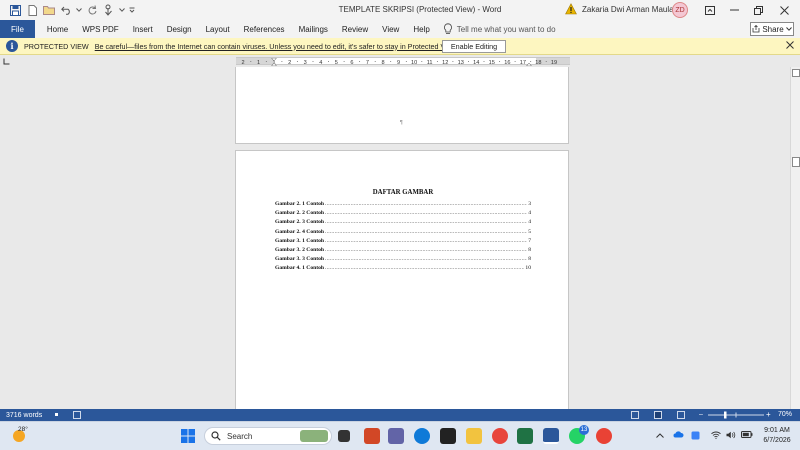 Image resolution: width=800 pixels, height=450 pixels. Describe the element at coordinates (716, 436) in the screenshot. I see `wifi-icon` at that location.